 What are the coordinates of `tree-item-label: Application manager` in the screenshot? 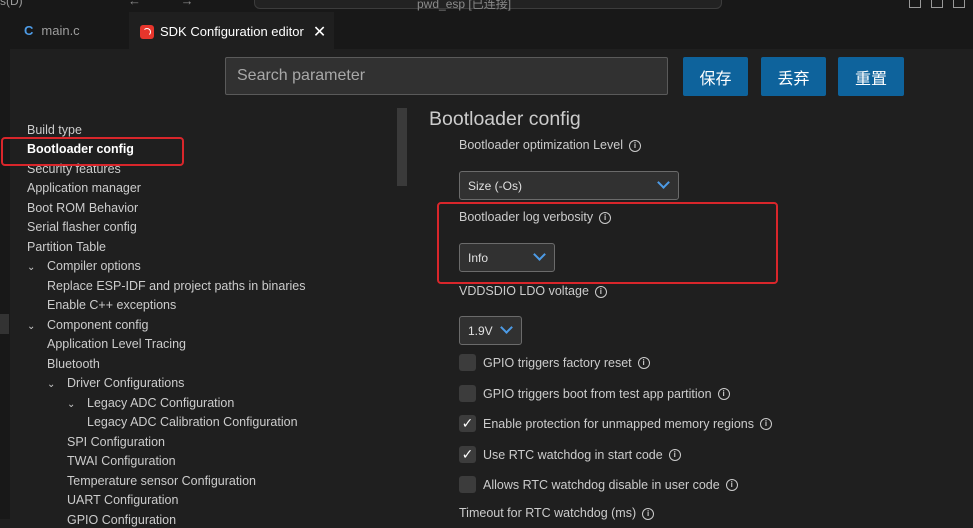 It's located at (84, 188).